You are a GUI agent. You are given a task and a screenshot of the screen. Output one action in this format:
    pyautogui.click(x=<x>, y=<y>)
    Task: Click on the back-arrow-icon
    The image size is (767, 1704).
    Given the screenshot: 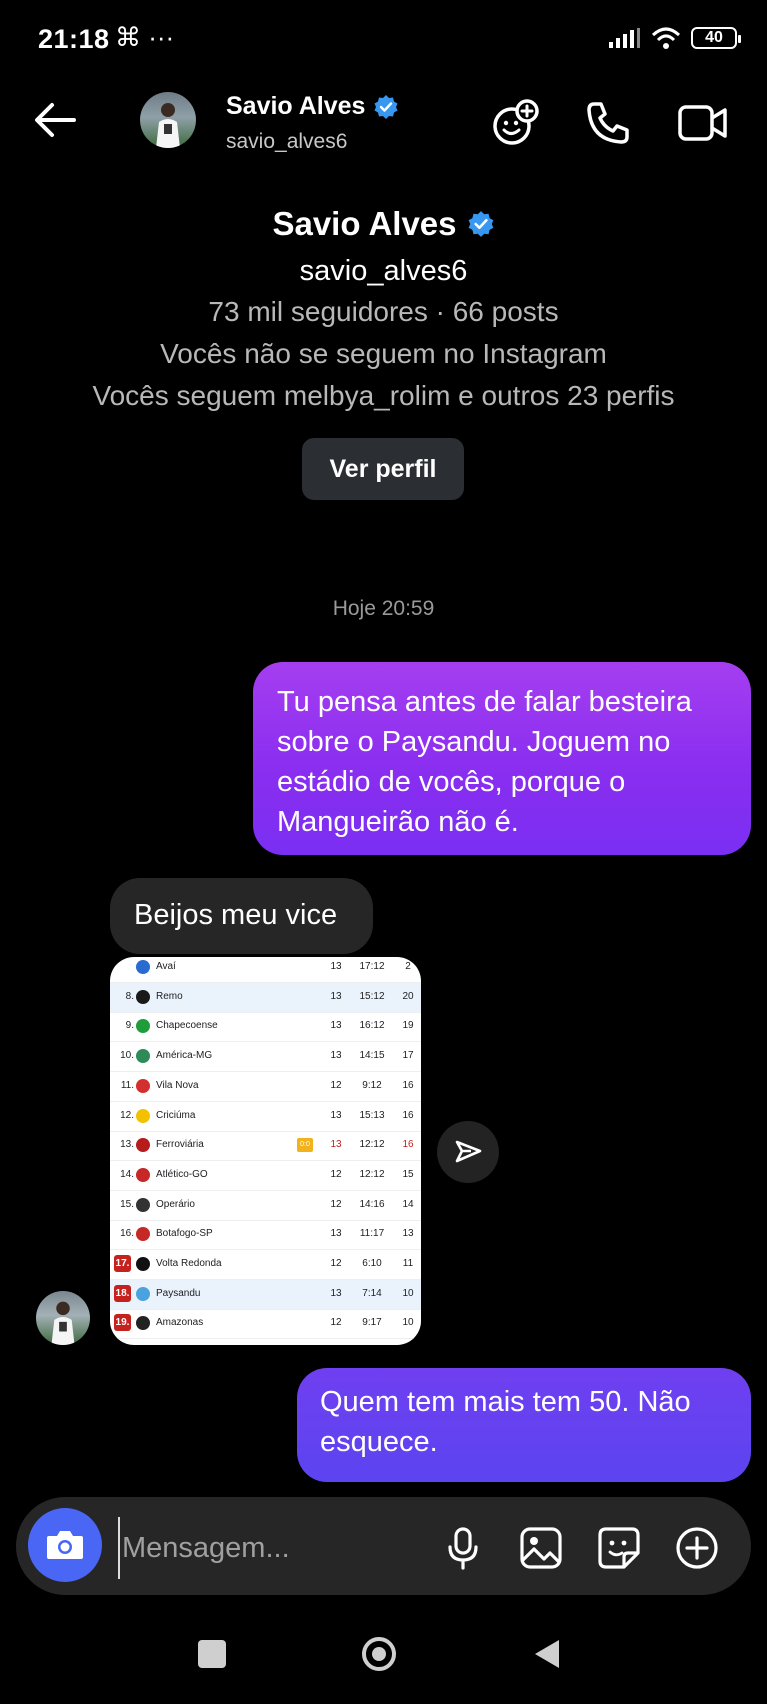 What is the action you would take?
    pyautogui.click(x=55, y=120)
    